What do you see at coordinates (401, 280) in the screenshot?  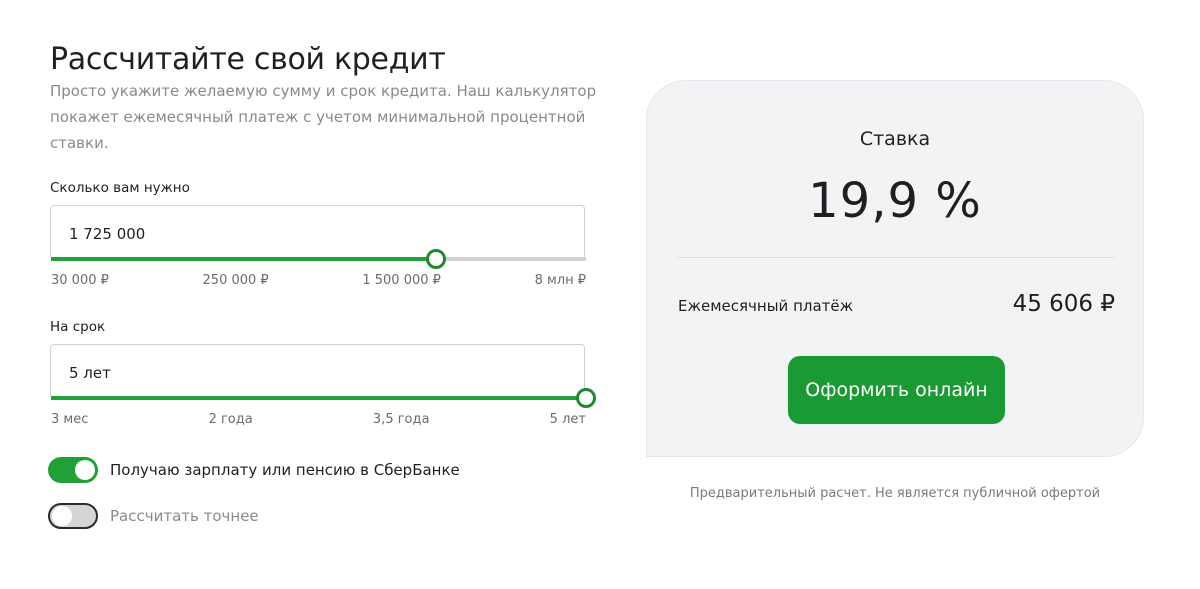 I see `amount-tick: 1 500 000 ₽` at bounding box center [401, 280].